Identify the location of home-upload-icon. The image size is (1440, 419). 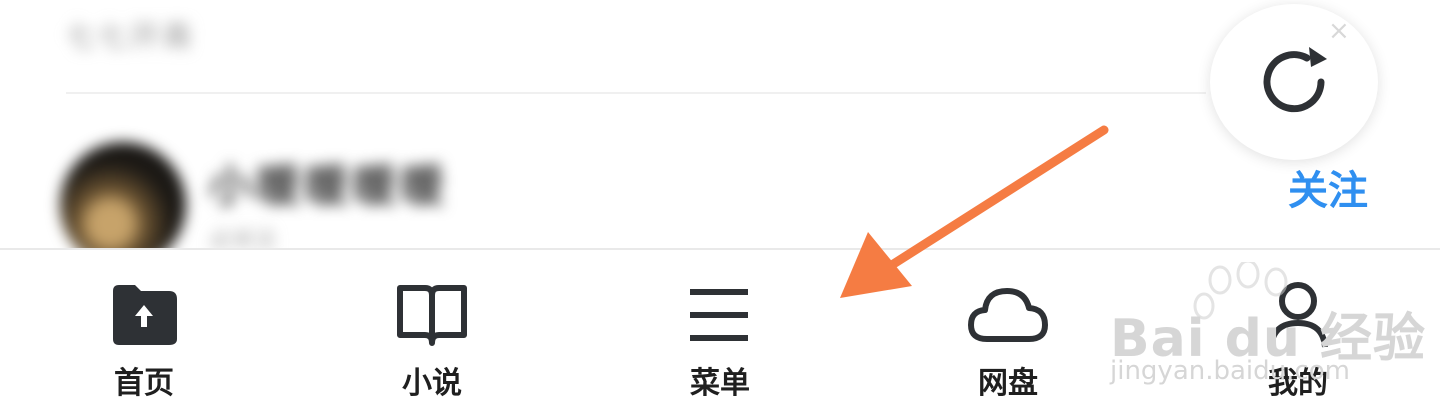
(145, 315).